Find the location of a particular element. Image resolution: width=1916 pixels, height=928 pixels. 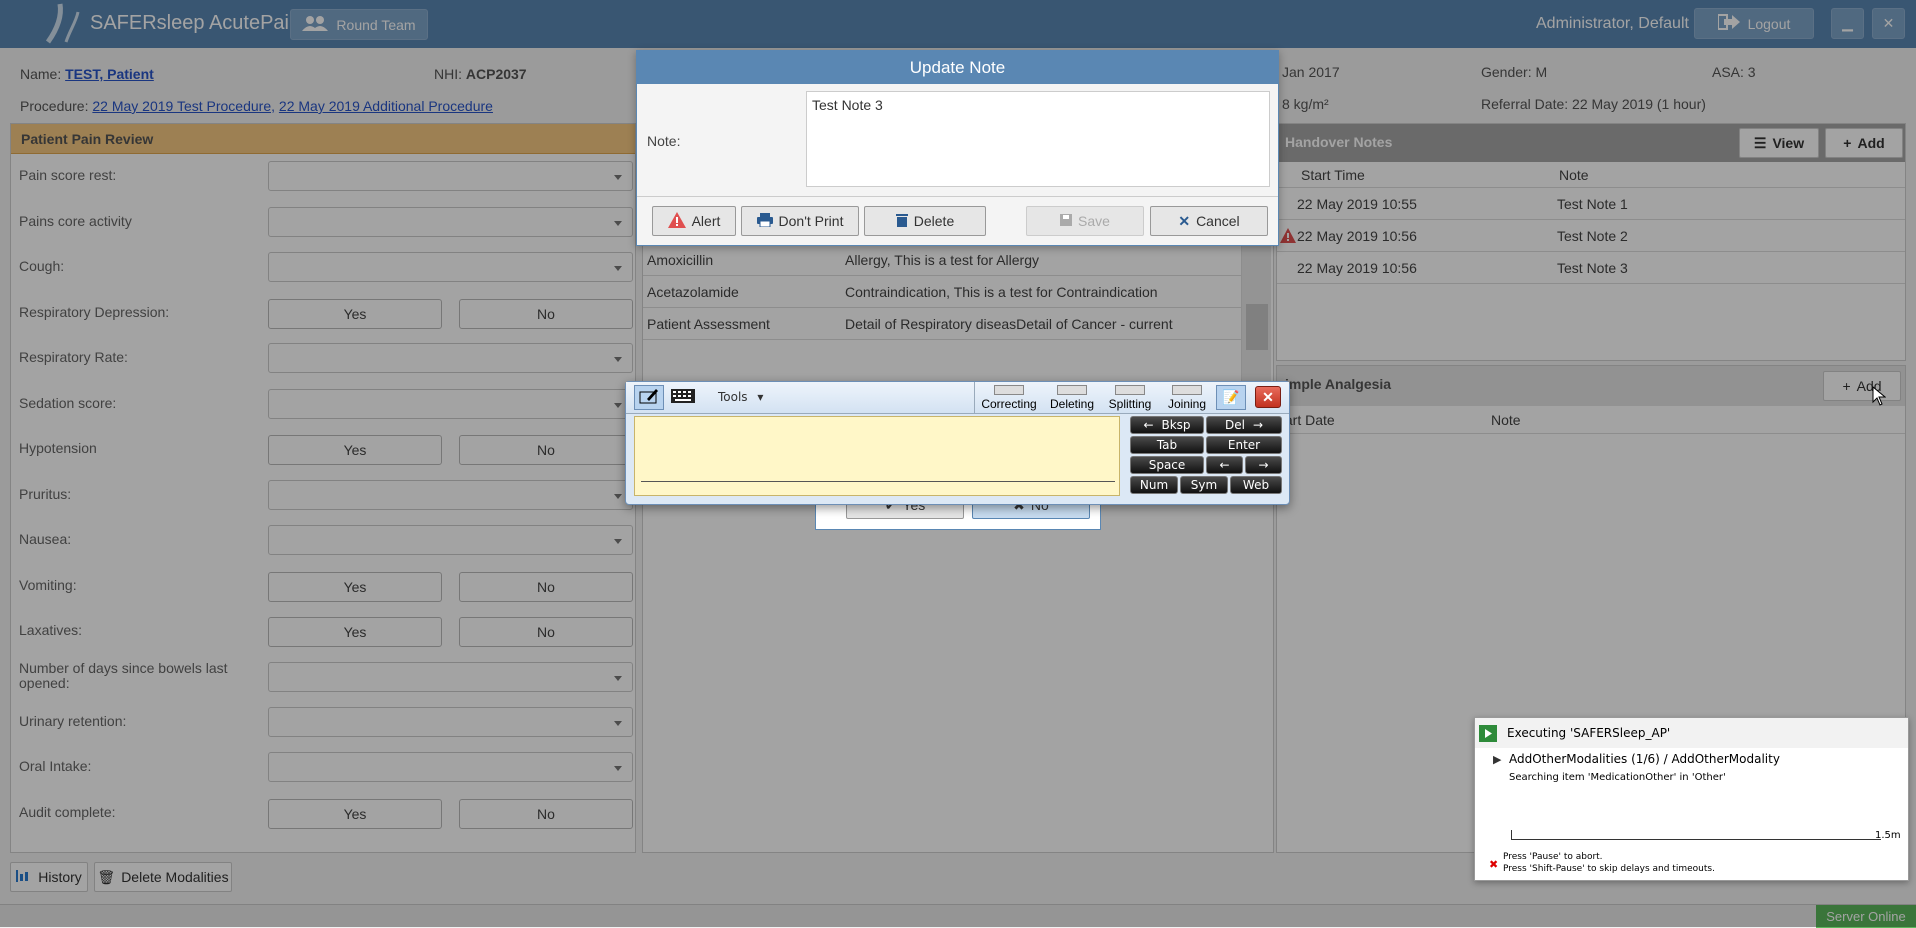

help-icon: 📝 is located at coordinates (1231, 397).